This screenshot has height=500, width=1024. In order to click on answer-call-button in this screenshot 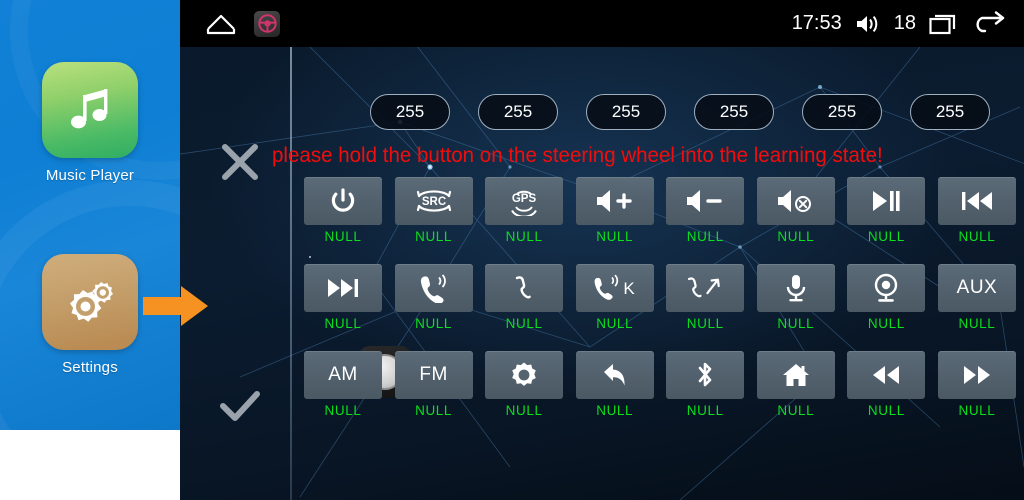, I will do `click(433, 288)`.